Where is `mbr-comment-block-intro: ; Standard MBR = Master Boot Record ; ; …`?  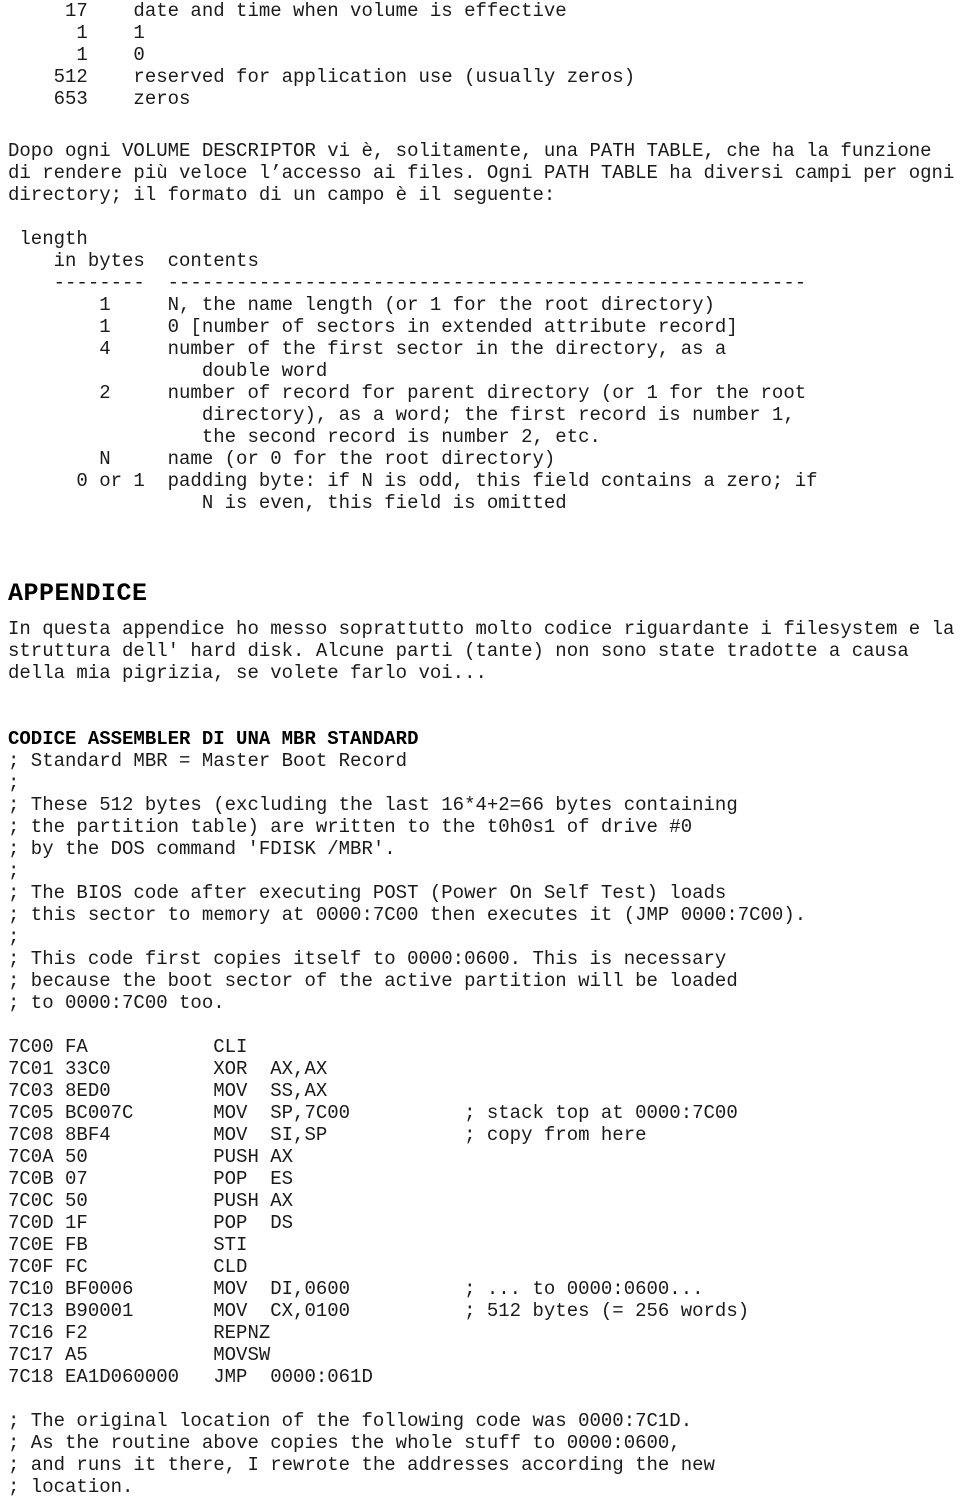 mbr-comment-block-intro: ; Standard MBR = Master Boot Record ; ; … is located at coordinates (407, 882).